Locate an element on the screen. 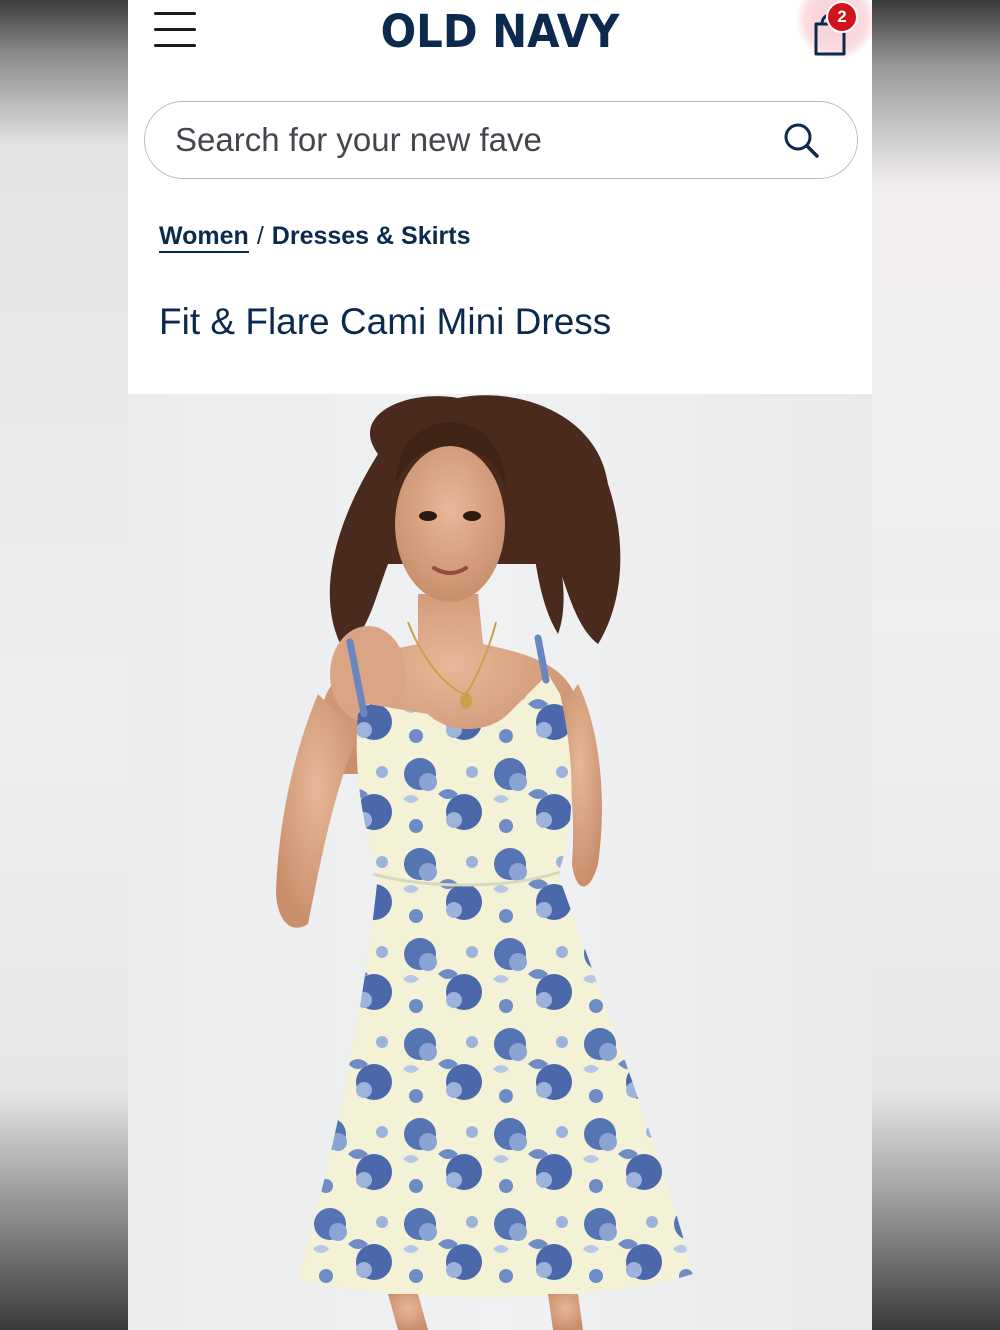 This screenshot has width=1000, height=1330. search-bar is located at coordinates (501, 140).